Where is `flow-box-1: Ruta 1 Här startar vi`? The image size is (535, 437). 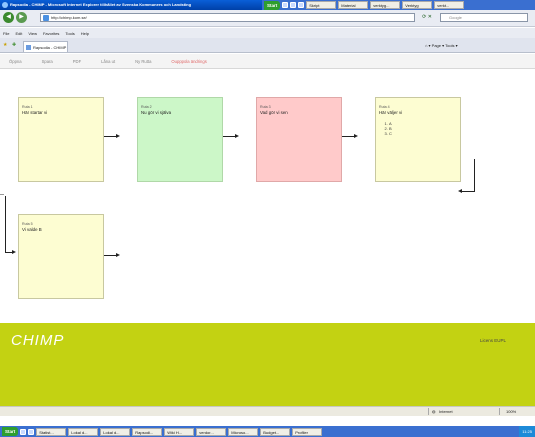 flow-box-1: Ruta 1 Här startar vi is located at coordinates (61, 139).